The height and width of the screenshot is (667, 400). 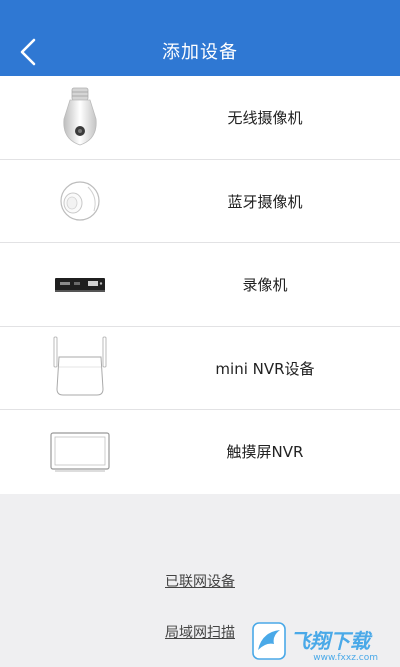 What do you see at coordinates (269, 641) in the screenshot?
I see `wing-logo-icon` at bounding box center [269, 641].